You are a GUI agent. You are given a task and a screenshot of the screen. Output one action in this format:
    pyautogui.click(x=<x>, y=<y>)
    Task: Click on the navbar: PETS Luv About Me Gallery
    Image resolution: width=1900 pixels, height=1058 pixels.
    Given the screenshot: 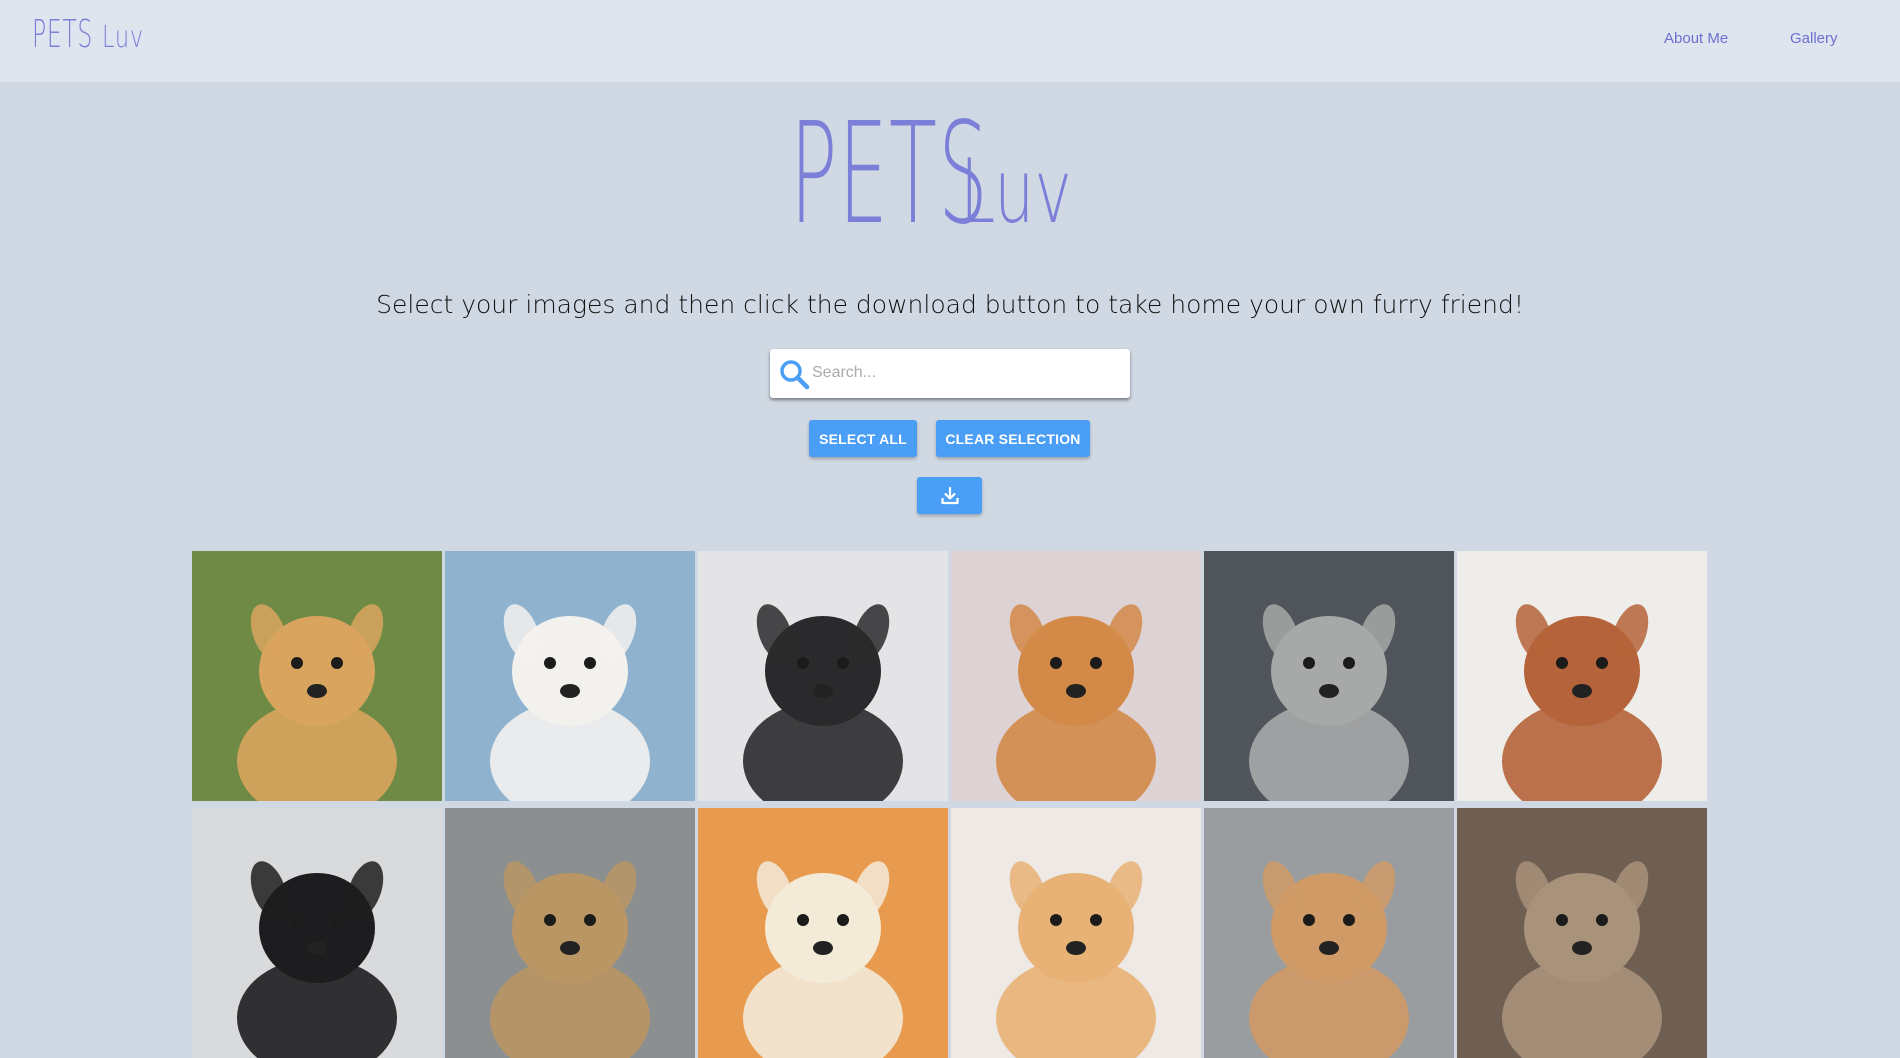 What is the action you would take?
    pyautogui.click(x=950, y=41)
    